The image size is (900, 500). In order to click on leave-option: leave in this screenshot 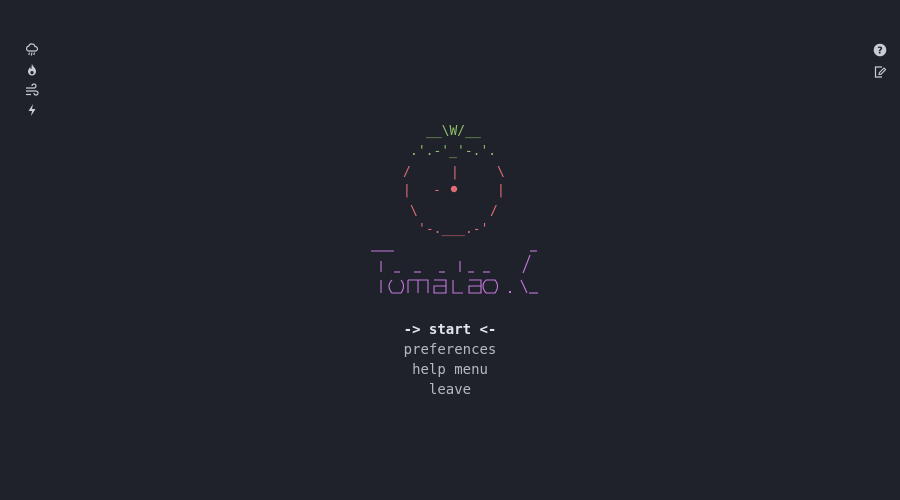, I will do `click(450, 390)`.